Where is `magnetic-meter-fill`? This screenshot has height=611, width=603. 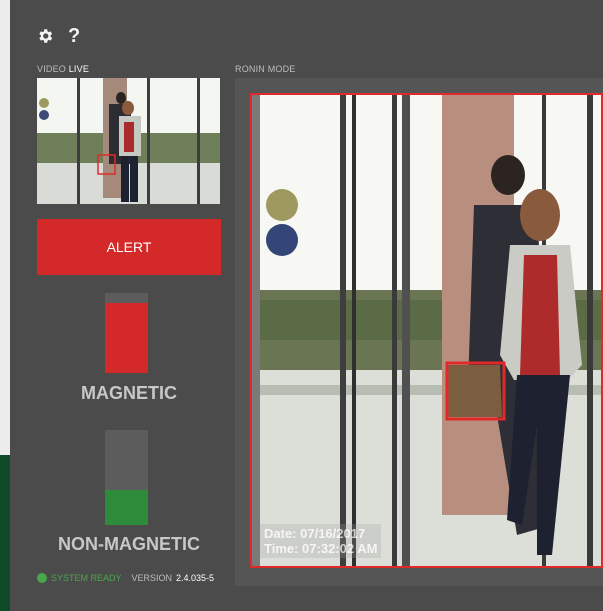
magnetic-meter-fill is located at coordinates (126, 338).